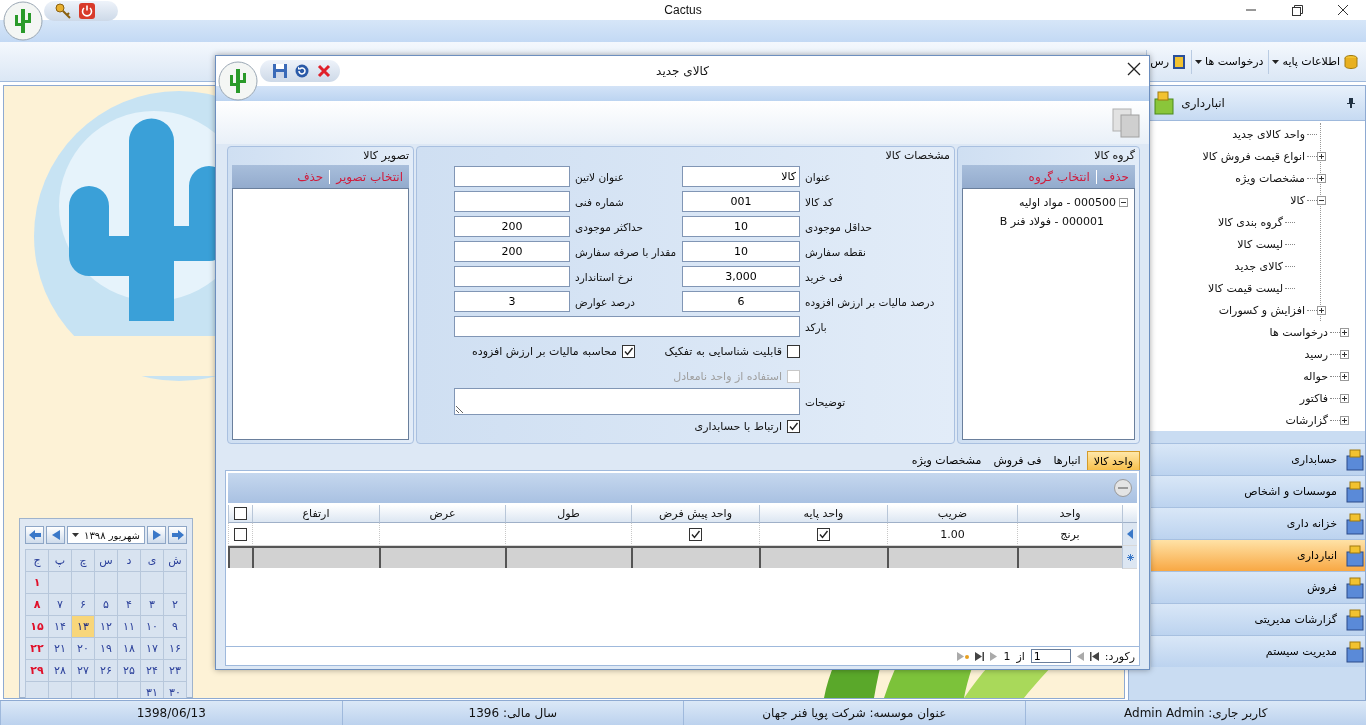 The width and height of the screenshot is (1366, 725). Describe the element at coordinates (174, 627) in the screenshot. I see `calendar-day: ۹` at that location.